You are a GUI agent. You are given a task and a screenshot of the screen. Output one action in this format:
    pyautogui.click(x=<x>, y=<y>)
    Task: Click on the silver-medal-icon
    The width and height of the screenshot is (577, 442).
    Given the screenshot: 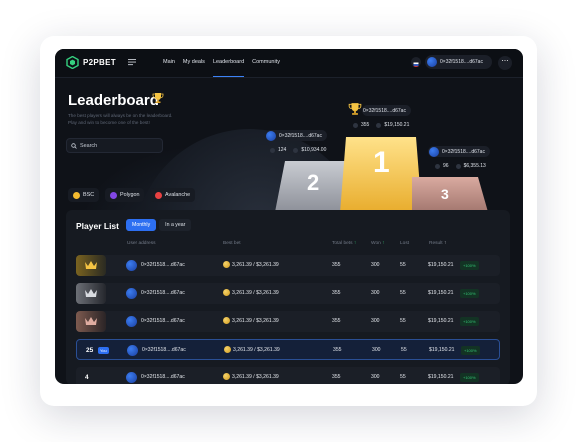 What is the action you would take?
    pyautogui.click(x=91, y=293)
    